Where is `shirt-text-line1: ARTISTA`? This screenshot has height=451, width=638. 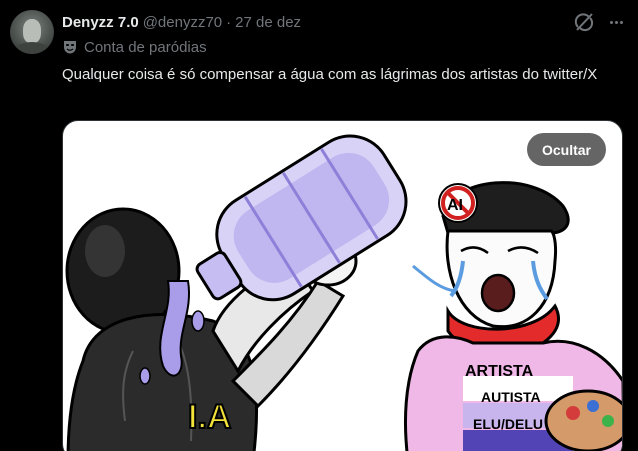
shirt-text-line1: ARTISTA is located at coordinates (499, 371).